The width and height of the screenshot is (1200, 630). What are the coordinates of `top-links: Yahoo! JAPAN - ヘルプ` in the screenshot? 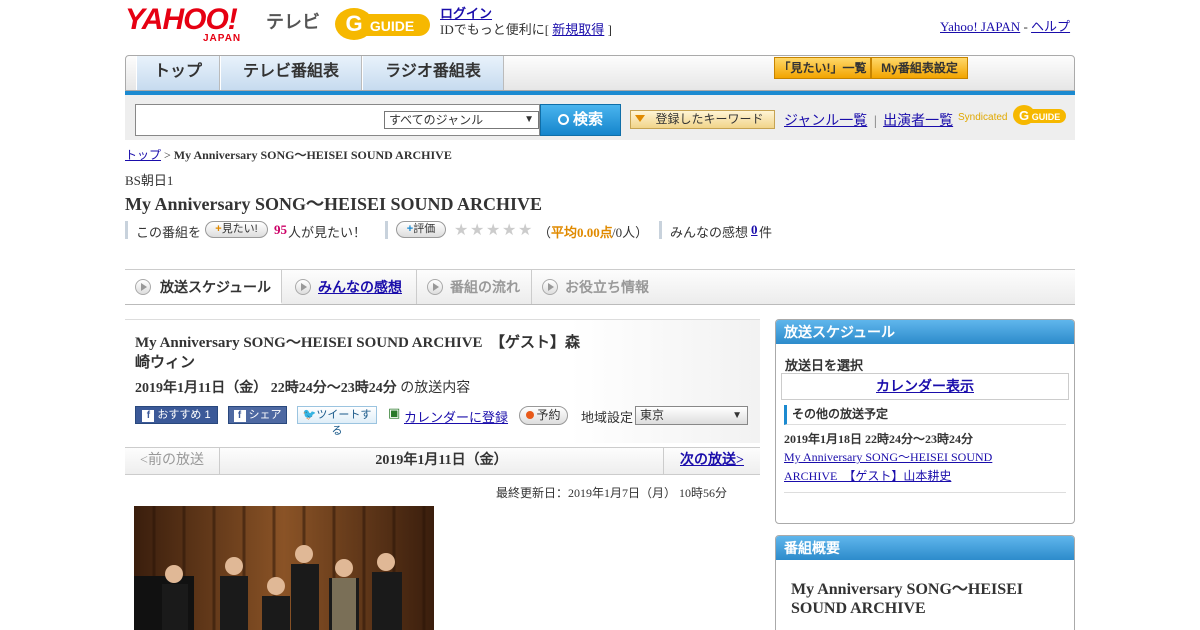 It's located at (1005, 25).